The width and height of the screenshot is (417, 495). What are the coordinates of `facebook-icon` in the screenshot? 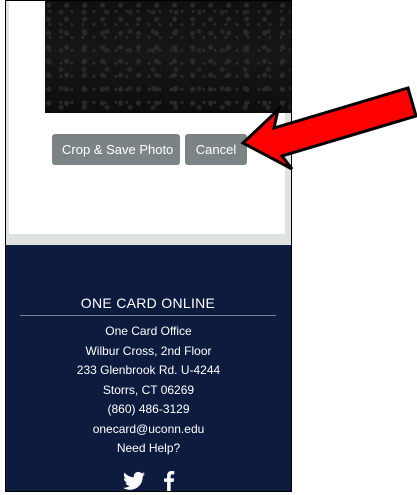 It's located at (169, 481).